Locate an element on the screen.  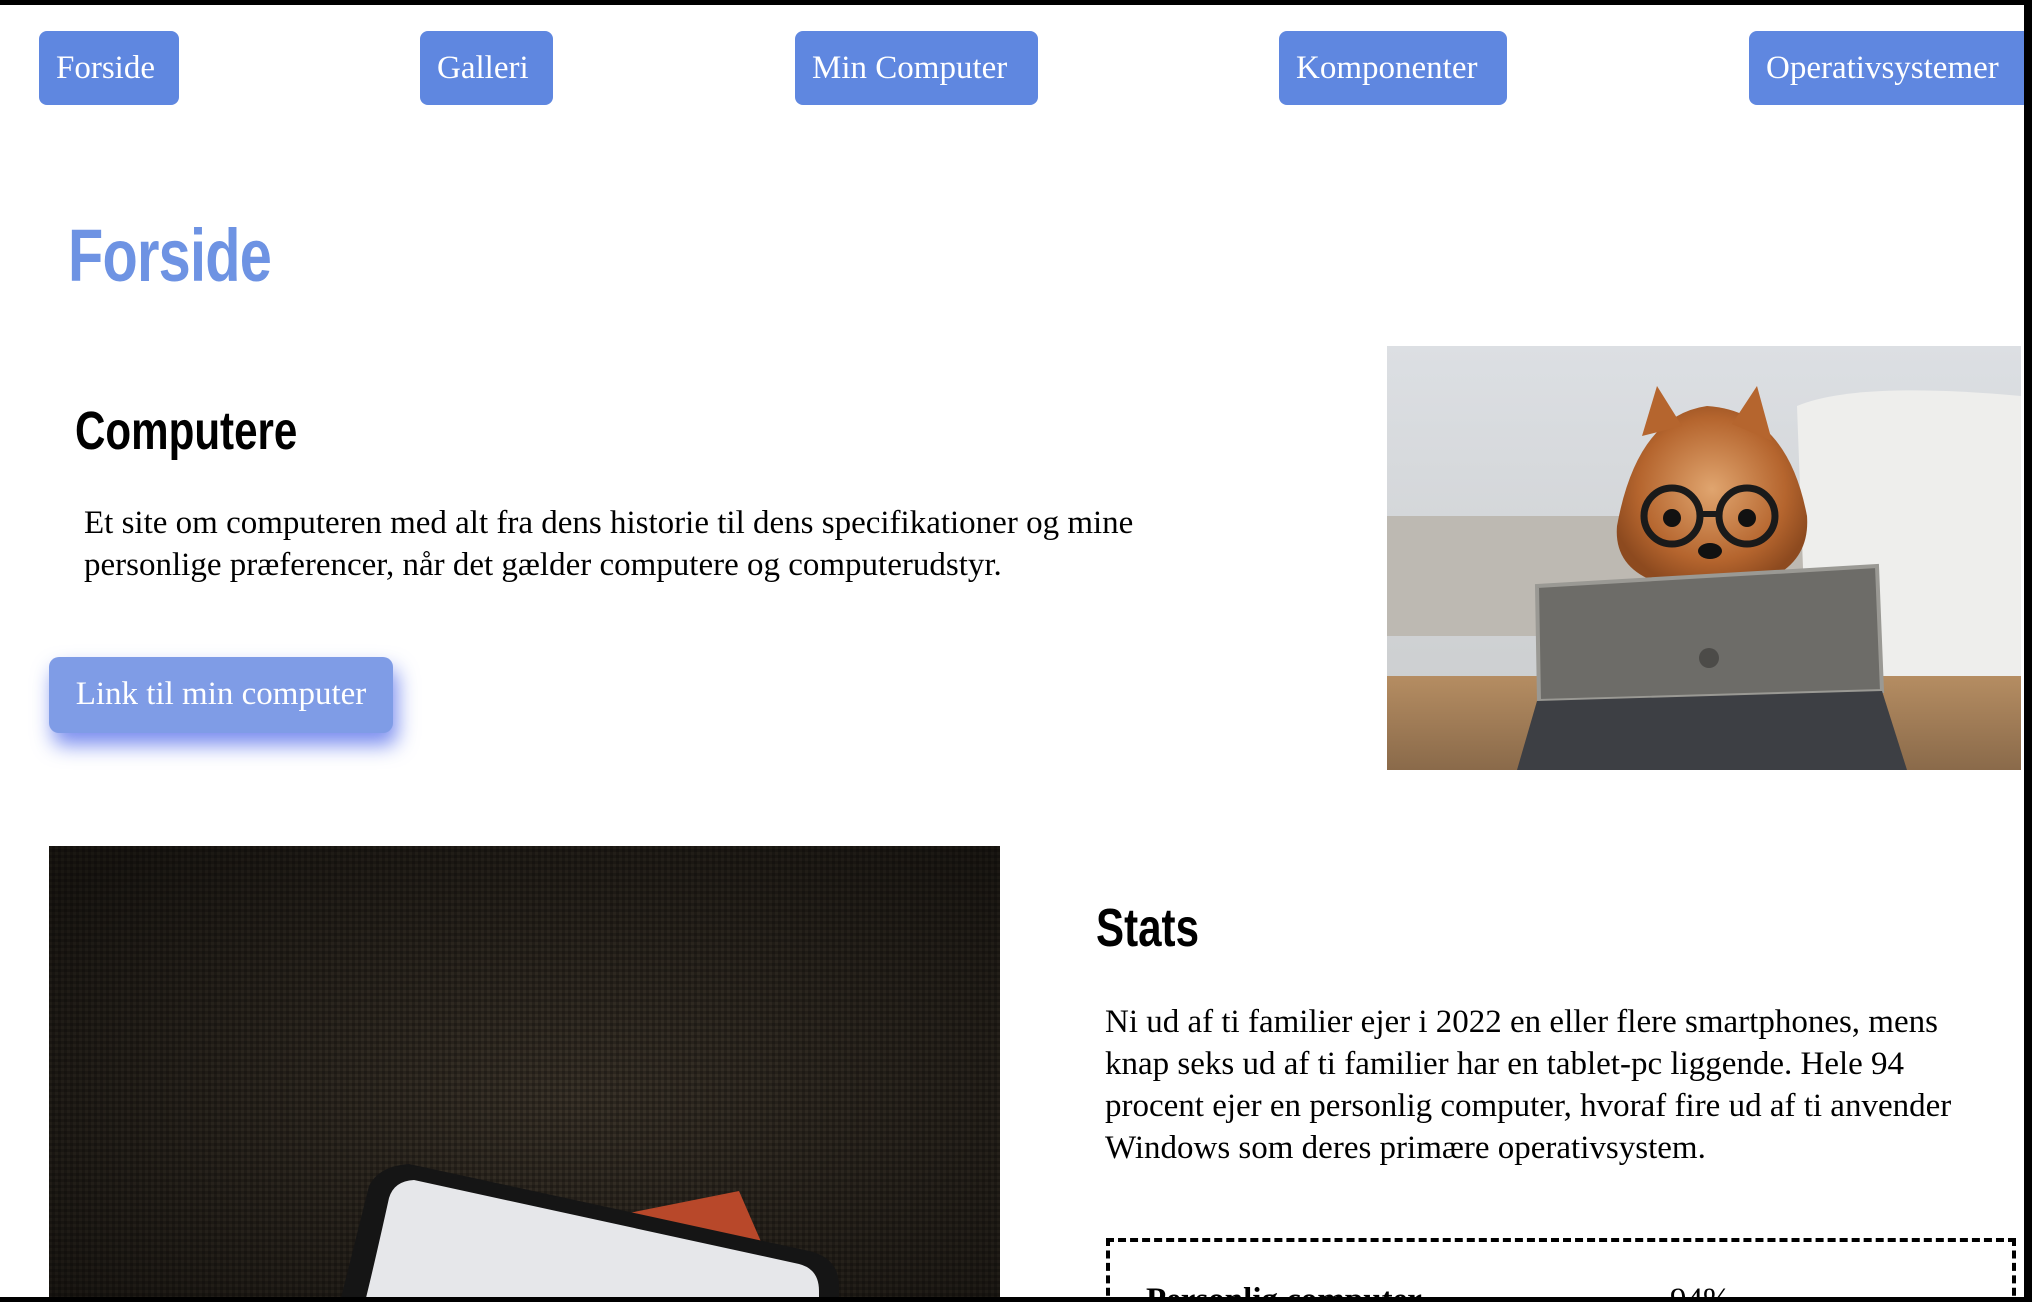
dog-with-tablet-image is located at coordinates (1704, 558).